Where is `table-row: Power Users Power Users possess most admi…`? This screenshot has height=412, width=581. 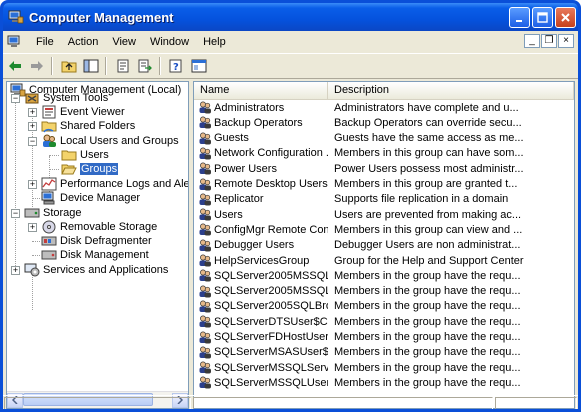 table-row: Power Users Power Users possess most admi… is located at coordinates (384, 168).